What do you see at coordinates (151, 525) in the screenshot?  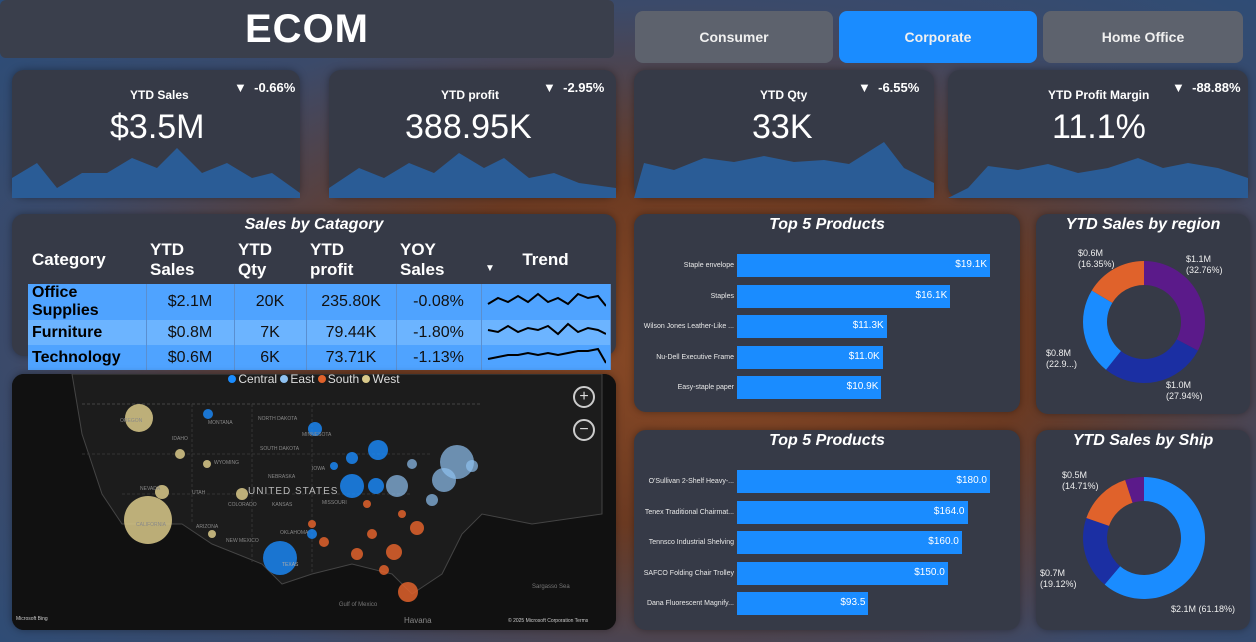 I see `map-state-label: CALIFORNIA` at bounding box center [151, 525].